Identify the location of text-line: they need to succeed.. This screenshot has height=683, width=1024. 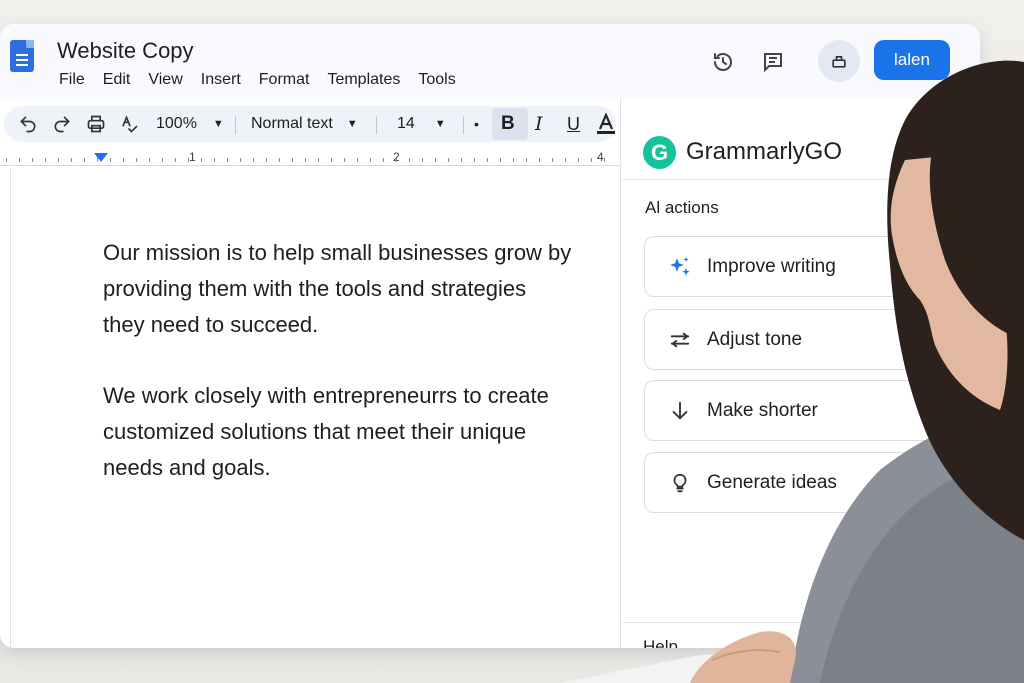
(211, 324).